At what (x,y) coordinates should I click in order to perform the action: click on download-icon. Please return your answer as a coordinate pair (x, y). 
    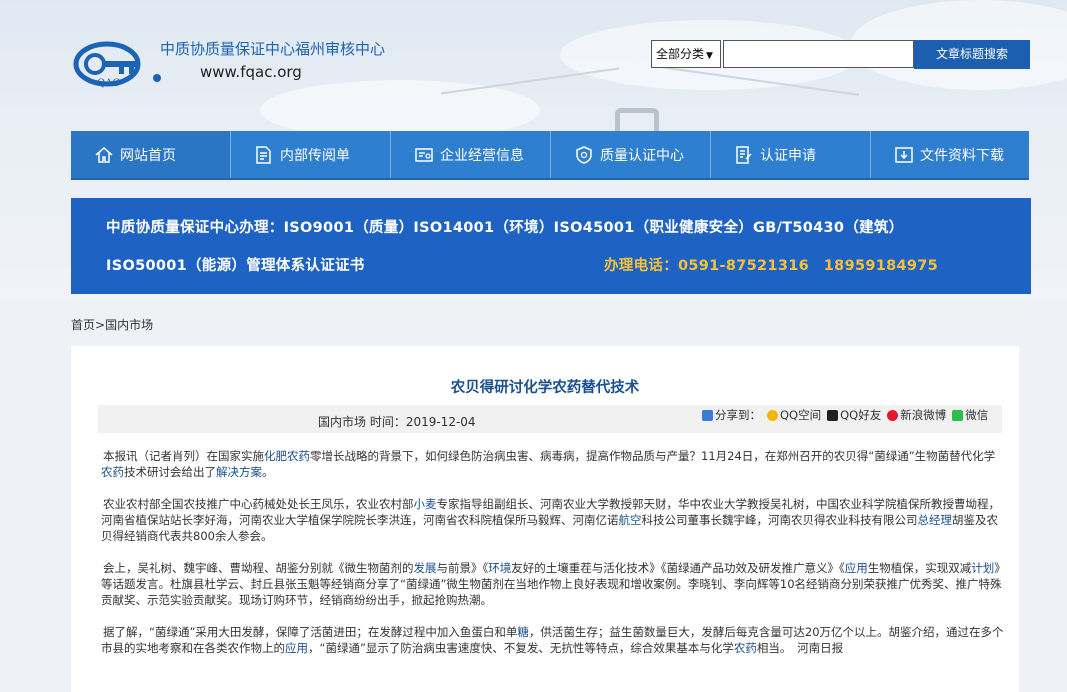
    Looking at the image, I should click on (904, 154).